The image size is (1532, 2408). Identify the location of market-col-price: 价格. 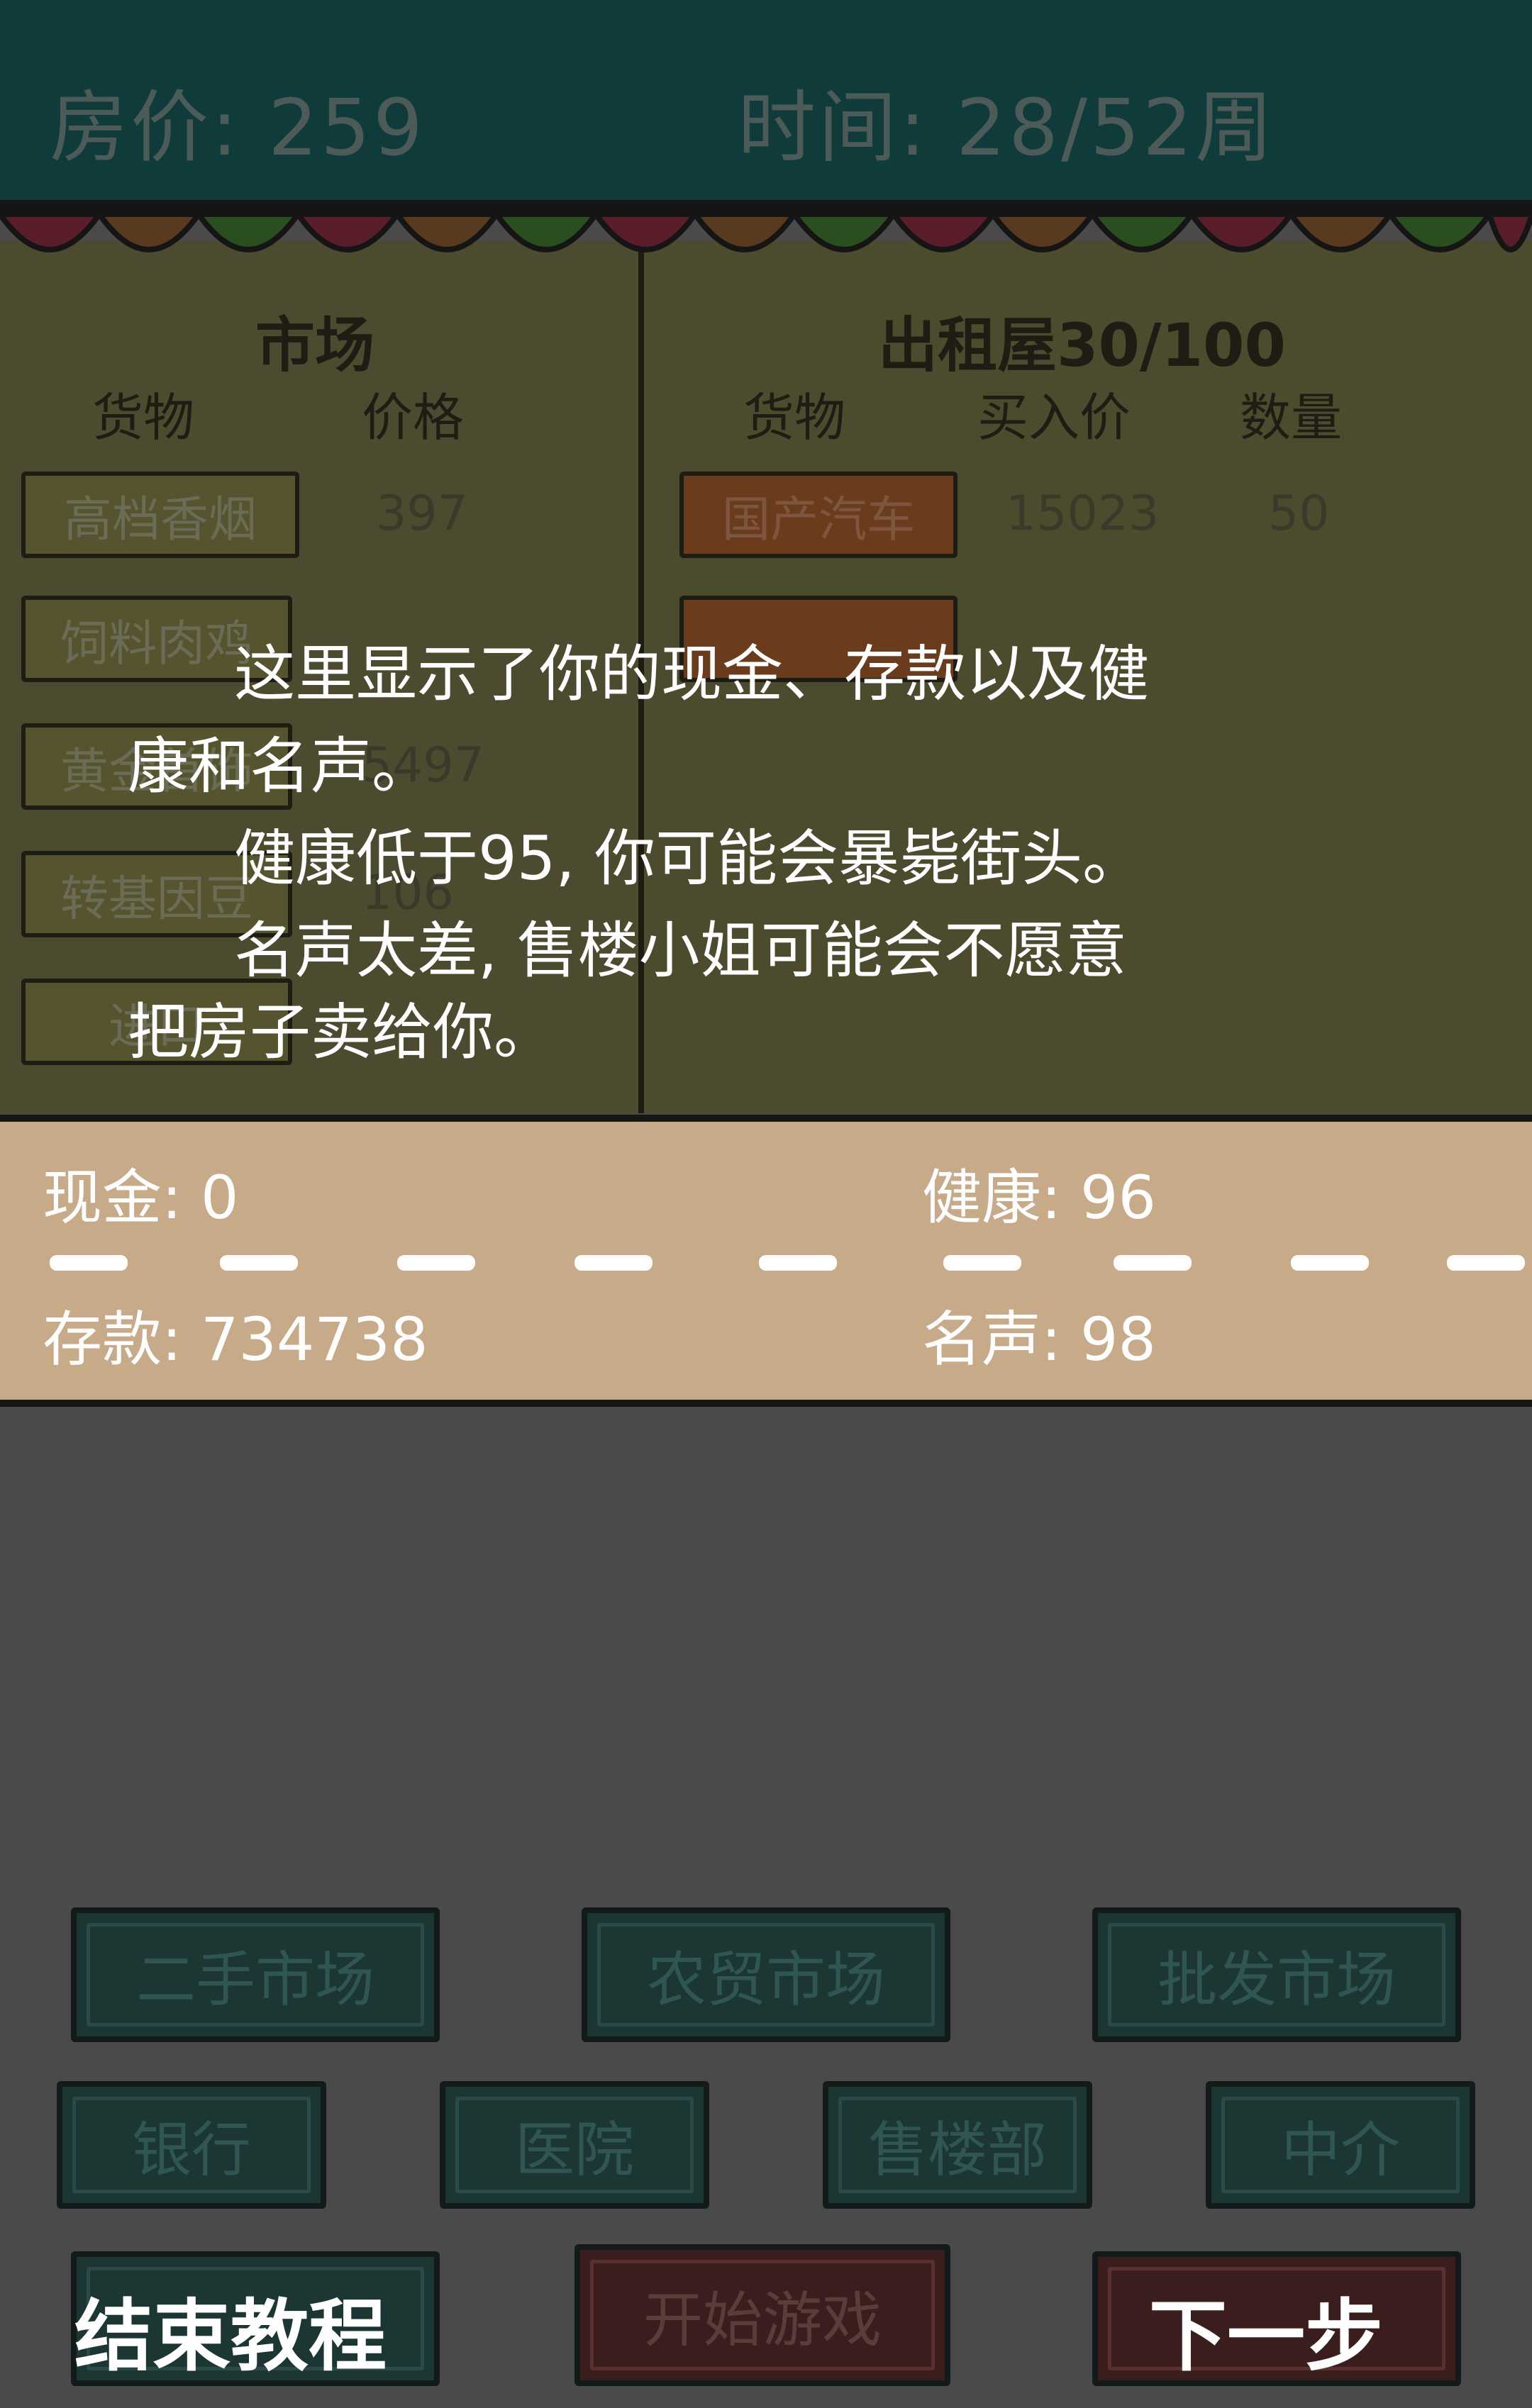
(413, 417).